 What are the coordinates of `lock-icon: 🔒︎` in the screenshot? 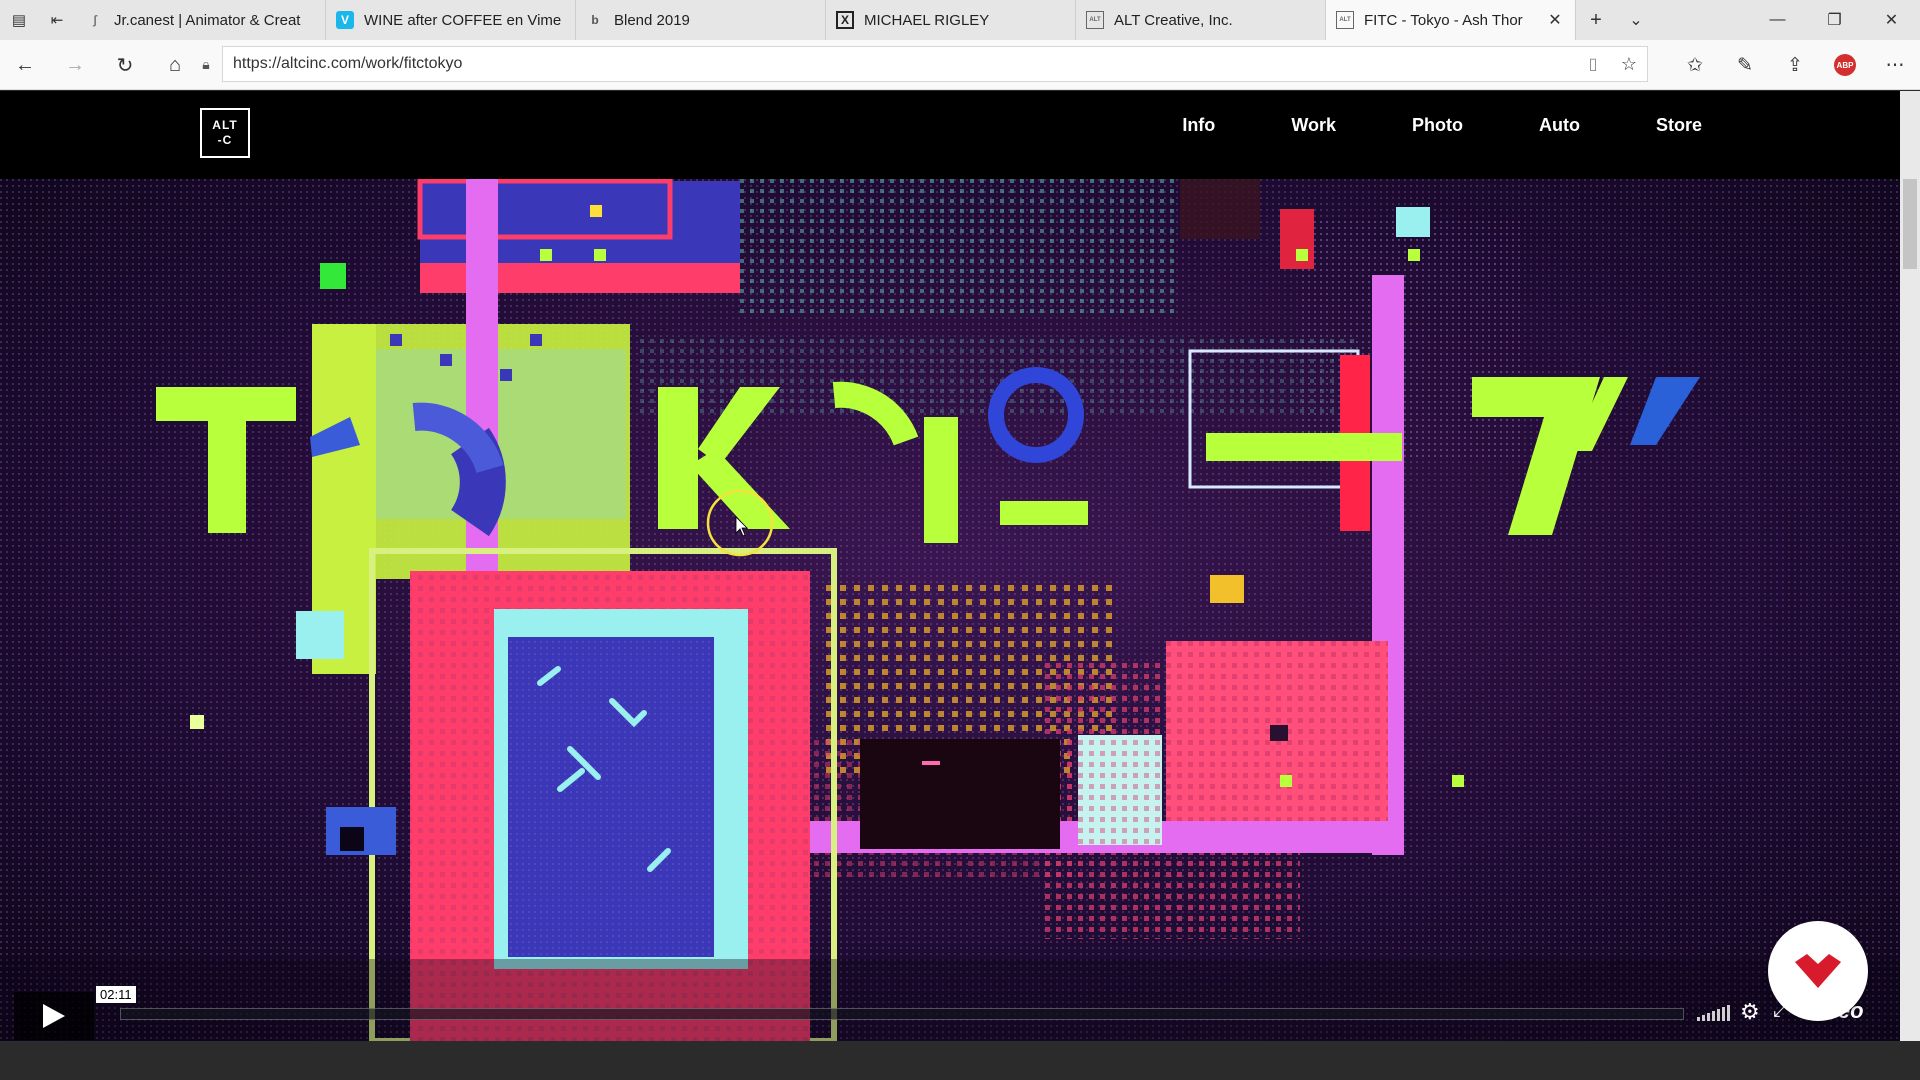 It's located at (206, 63).